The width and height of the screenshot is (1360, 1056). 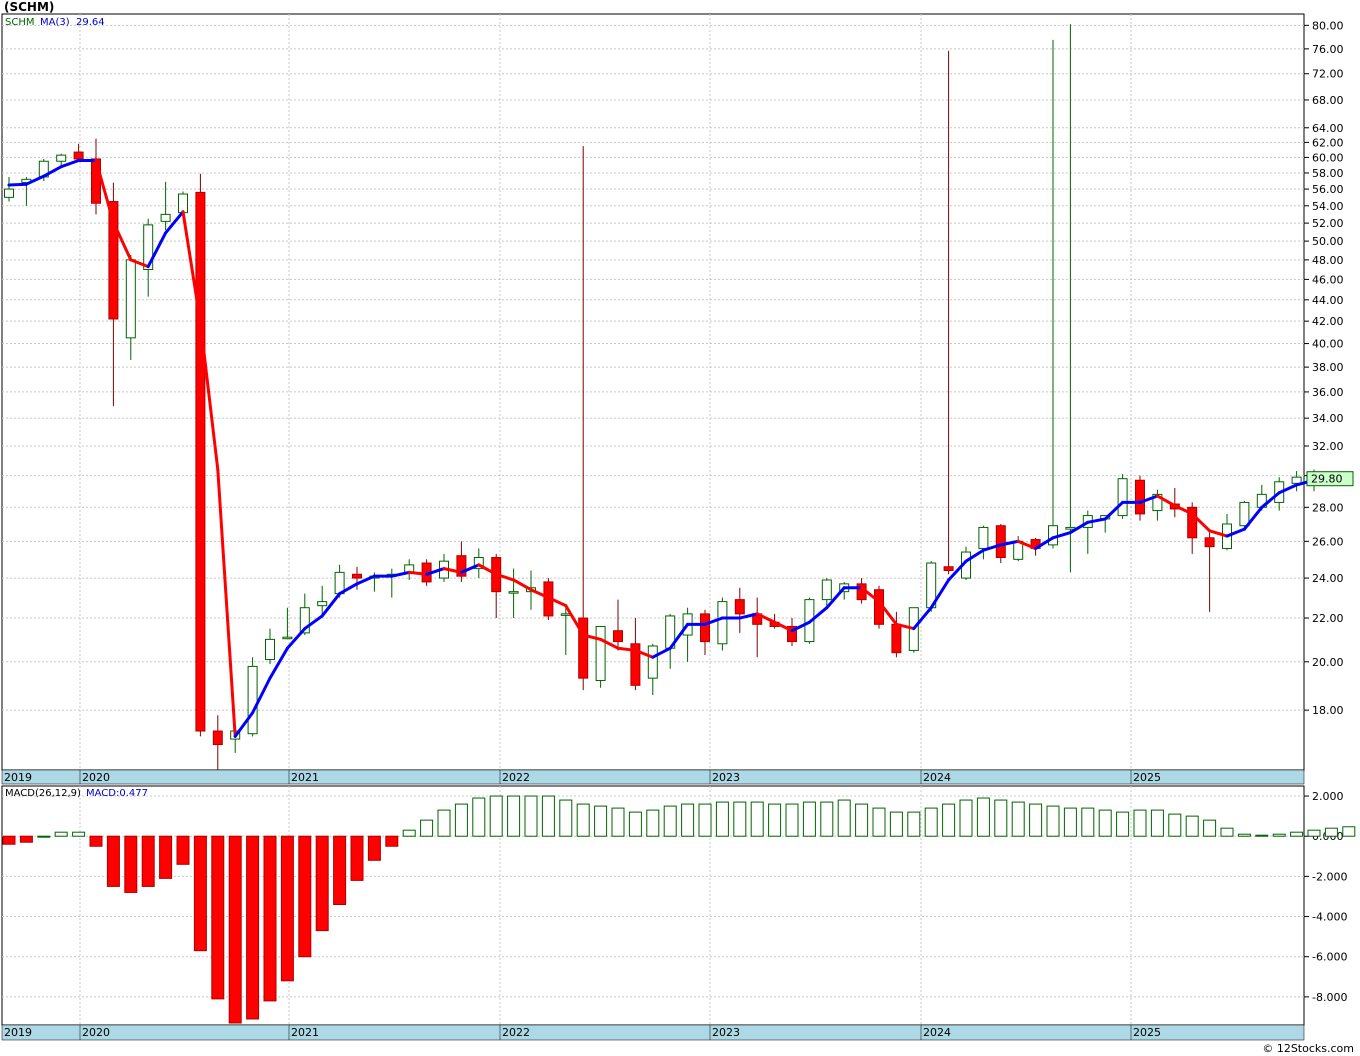 What do you see at coordinates (1328, 157) in the screenshot?
I see `price-y-tick-label: 60.00` at bounding box center [1328, 157].